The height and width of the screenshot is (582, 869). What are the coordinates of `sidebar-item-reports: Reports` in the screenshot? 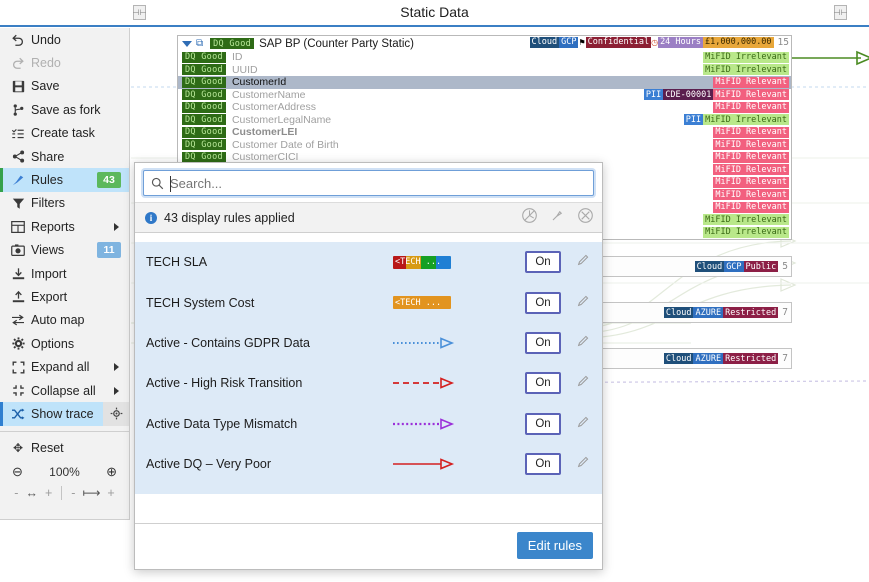 It's located at (64, 226).